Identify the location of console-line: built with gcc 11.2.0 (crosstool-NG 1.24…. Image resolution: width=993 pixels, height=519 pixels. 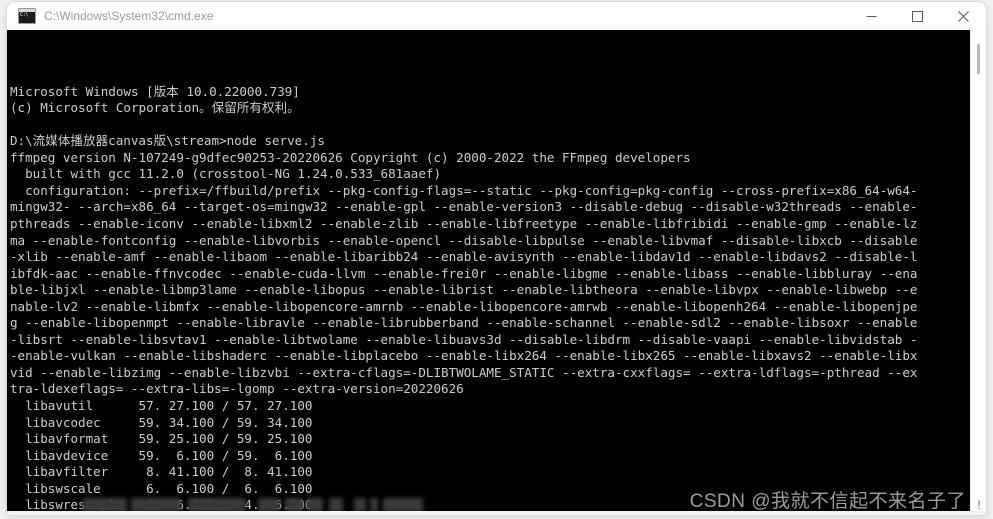
(226, 174).